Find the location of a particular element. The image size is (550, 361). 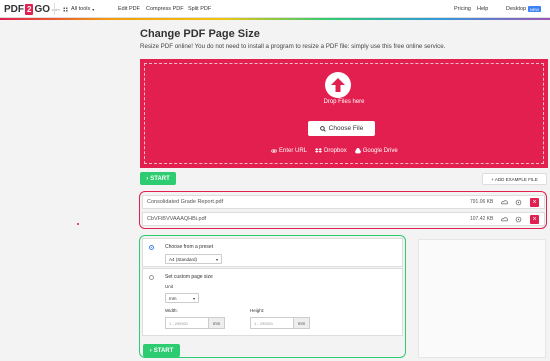

all-tools-menu: All tools ▾ is located at coordinates (78, 9).